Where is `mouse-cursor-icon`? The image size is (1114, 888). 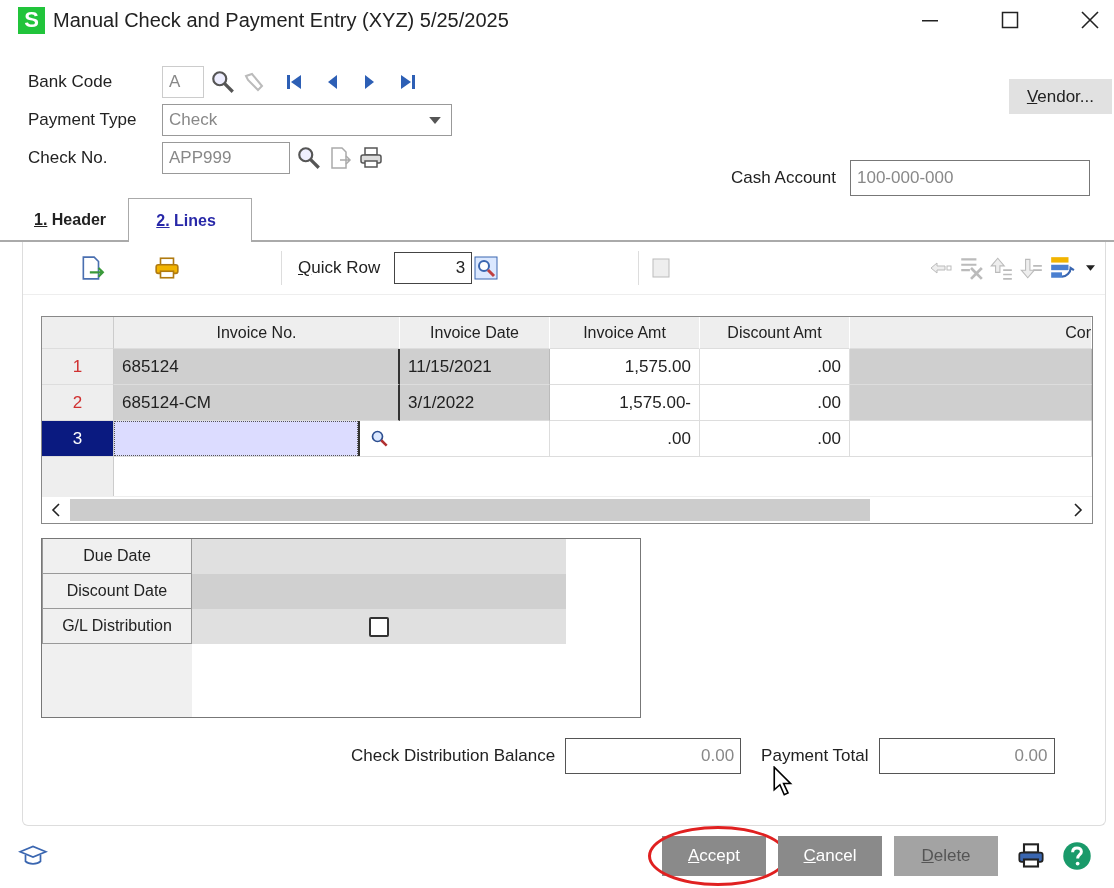 mouse-cursor-icon is located at coordinates (783, 781).